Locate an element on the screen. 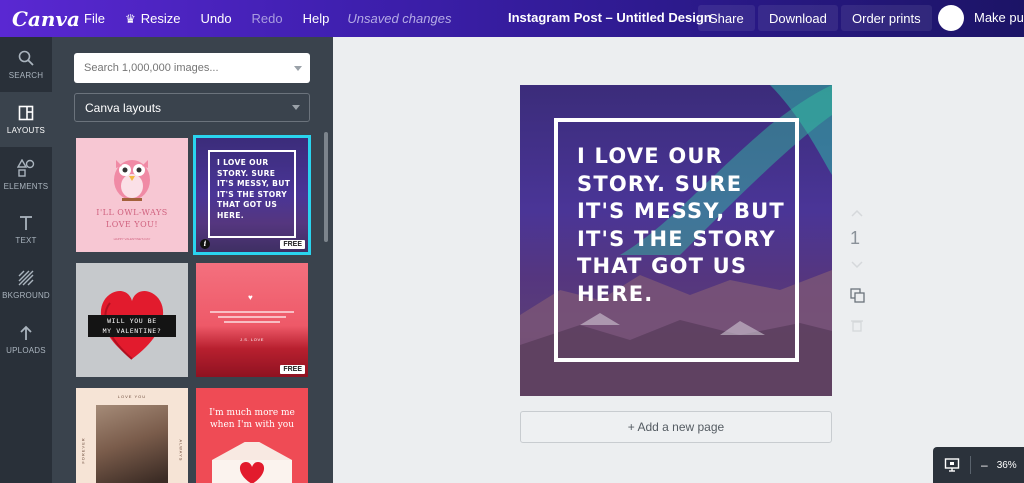 The image size is (1024, 483). owl-small-text: HAPPY VALENTINE'S DAY is located at coordinates (132, 239).